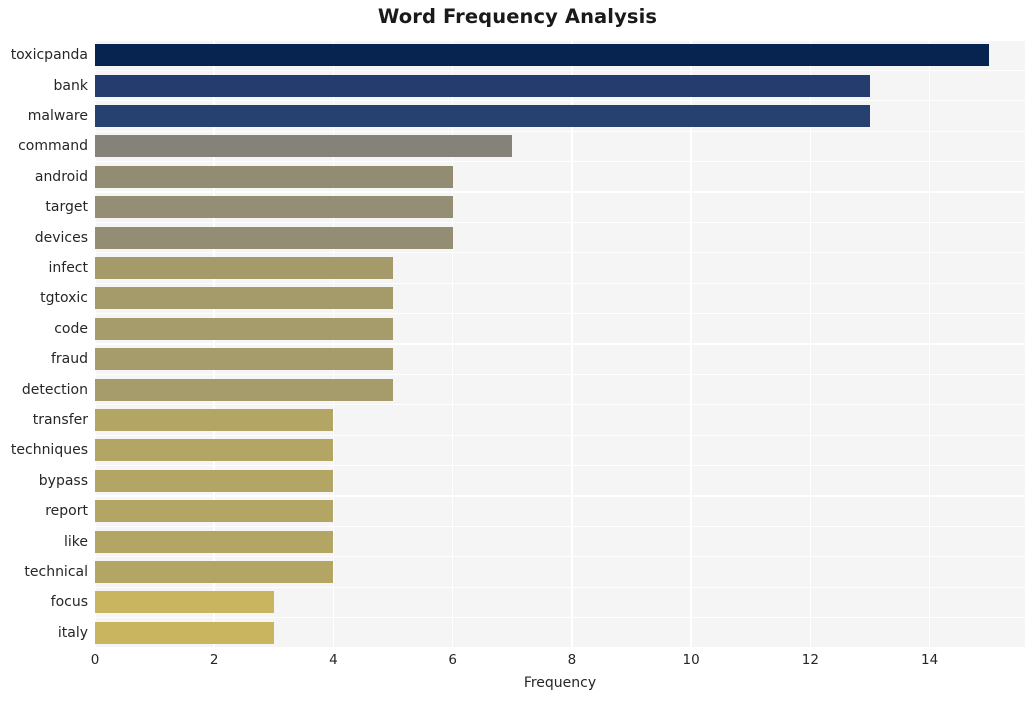  I want to click on x-axis-tick-label: 2, so click(214, 660).